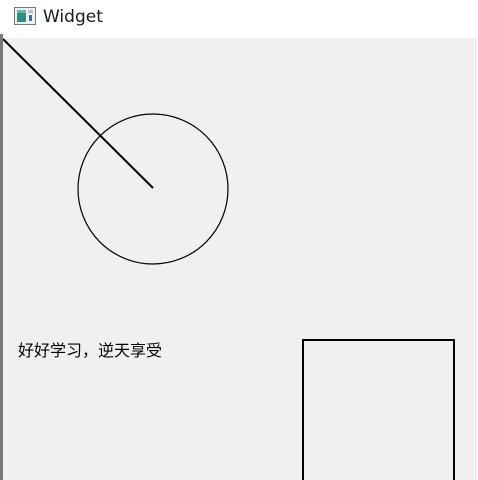 This screenshot has height=480, width=478. I want to click on rectangle-shape, so click(378, 409).